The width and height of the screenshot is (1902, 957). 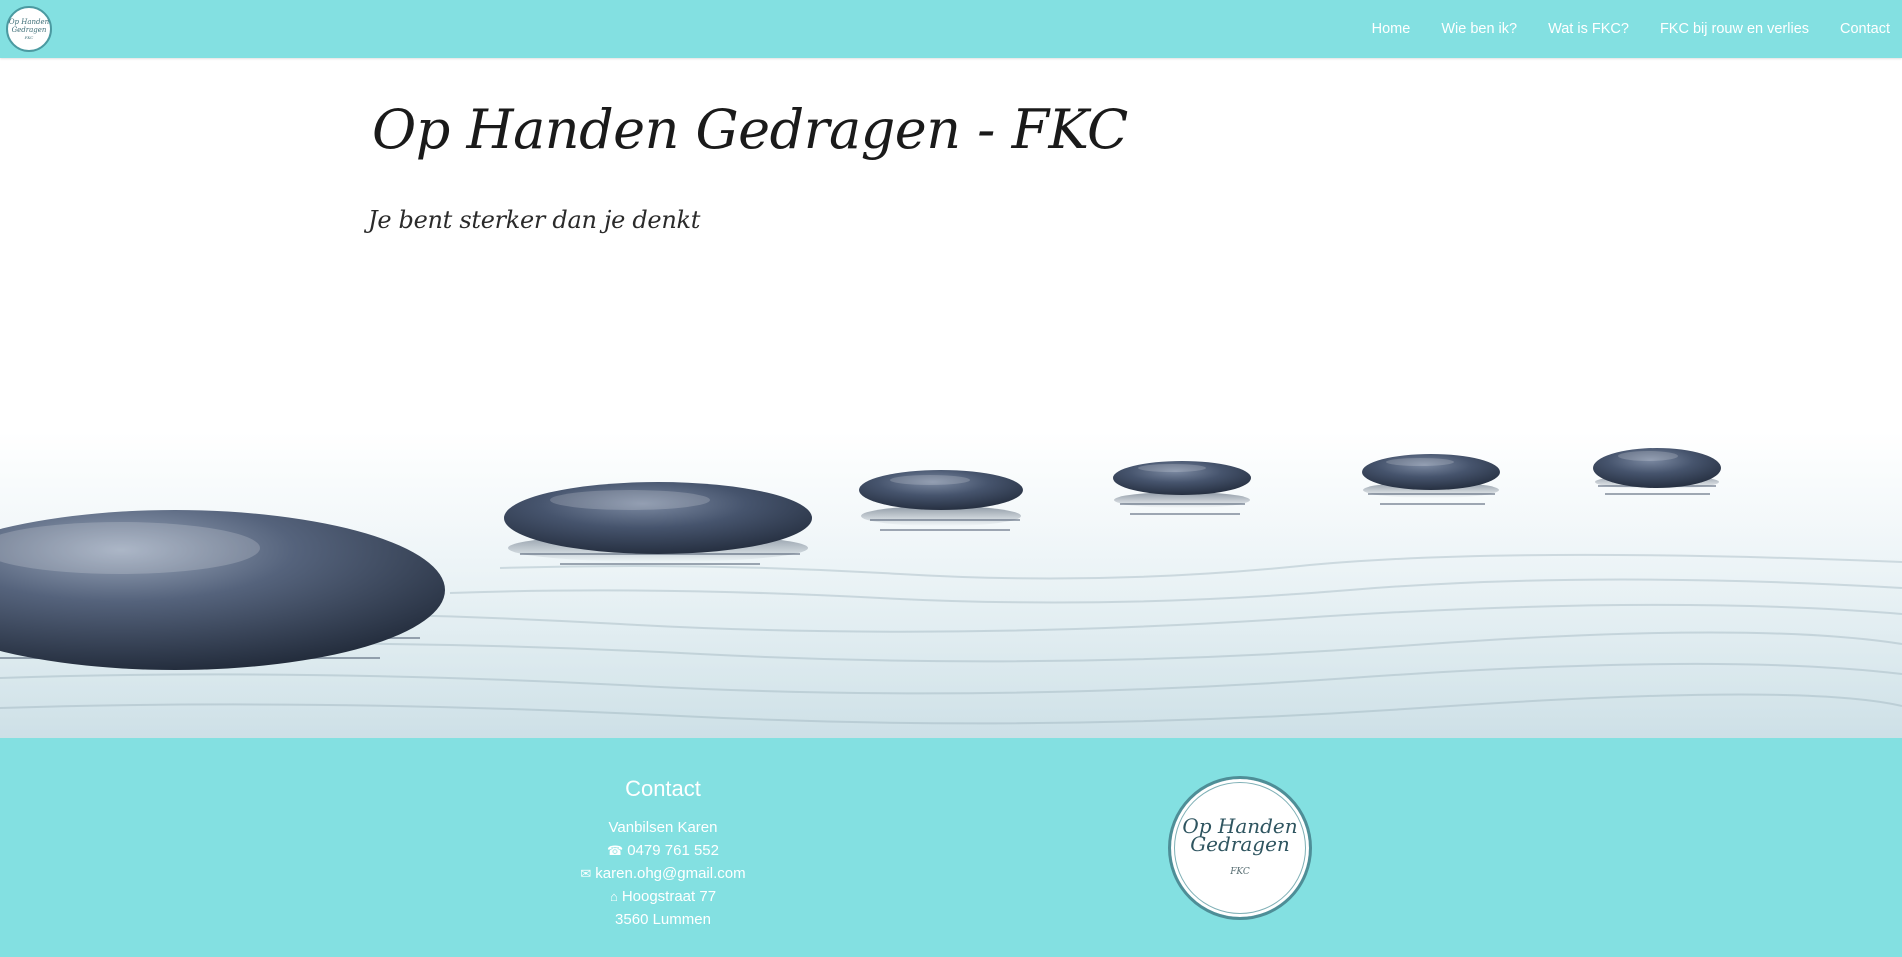 I want to click on contact-phone: ☎ 0479 761 552, so click(x=663, y=850).